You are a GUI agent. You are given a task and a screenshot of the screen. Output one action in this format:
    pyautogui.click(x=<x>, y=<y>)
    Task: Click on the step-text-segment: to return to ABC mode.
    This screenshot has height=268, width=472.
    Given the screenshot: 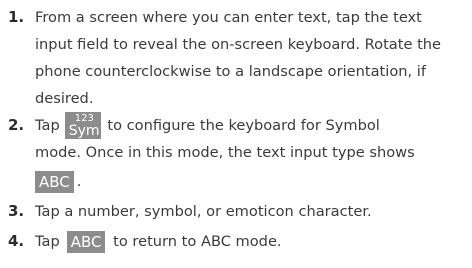 What is the action you would take?
    pyautogui.click(x=197, y=241)
    